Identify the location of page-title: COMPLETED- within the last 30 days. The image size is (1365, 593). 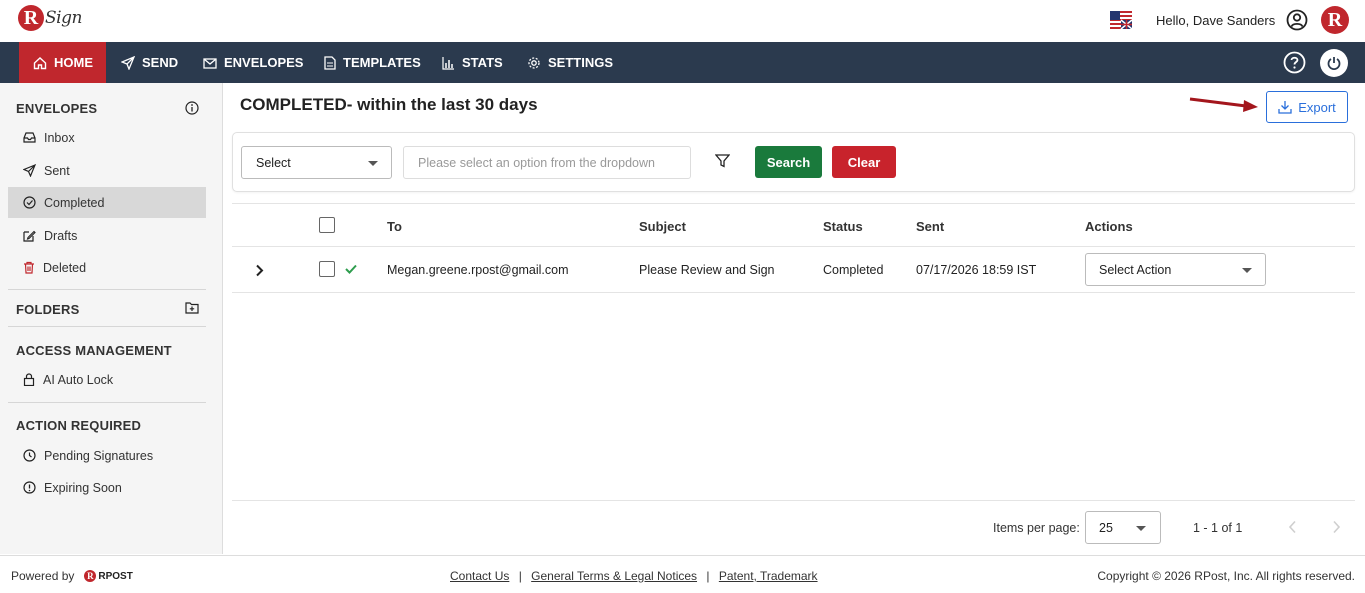
(389, 104).